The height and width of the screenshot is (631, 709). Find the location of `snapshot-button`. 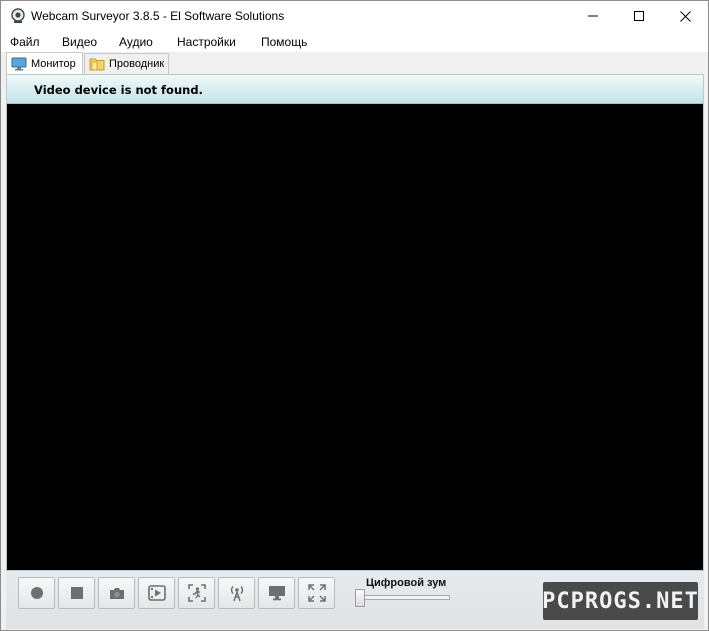

snapshot-button is located at coordinates (116, 593).